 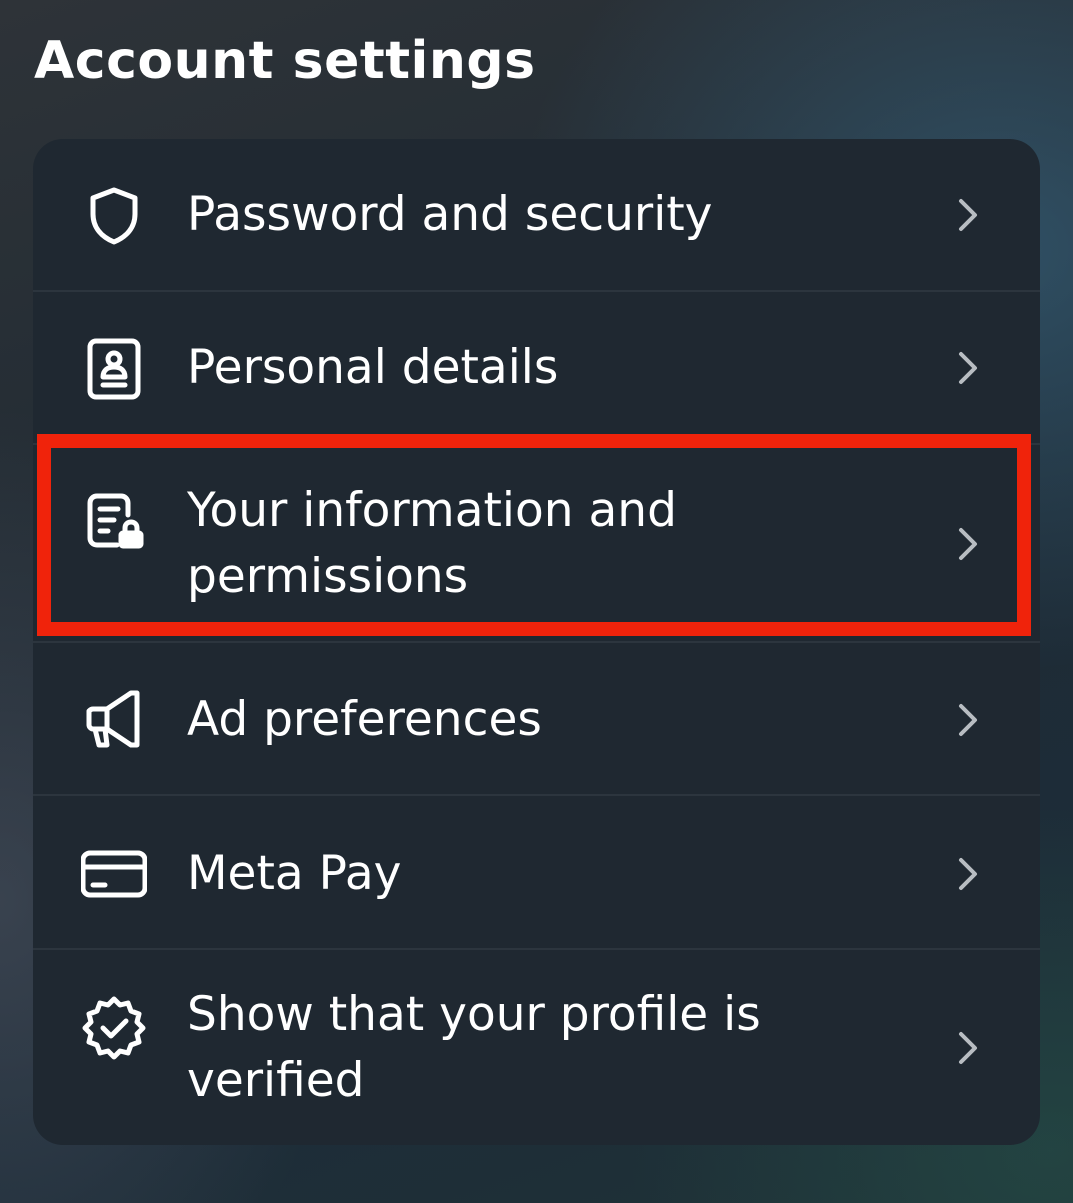 I want to click on menu-item-label: Personal details, so click(x=373, y=367).